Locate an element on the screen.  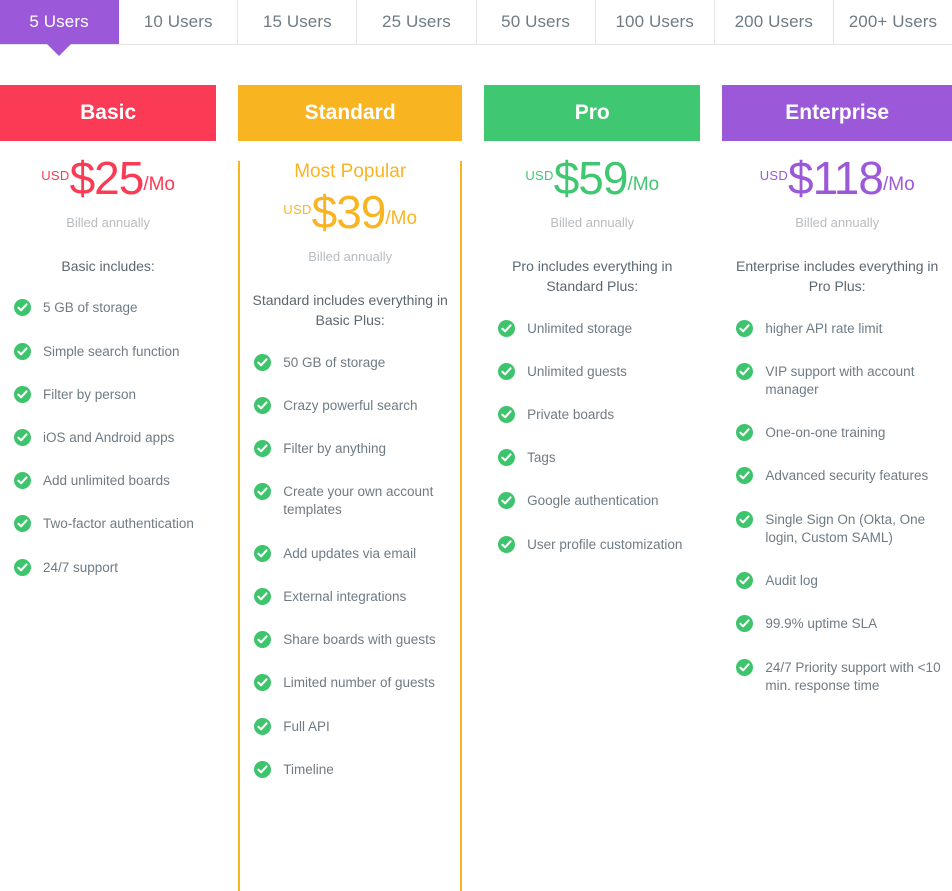
price-row: USD$59/Mo is located at coordinates (592, 178).